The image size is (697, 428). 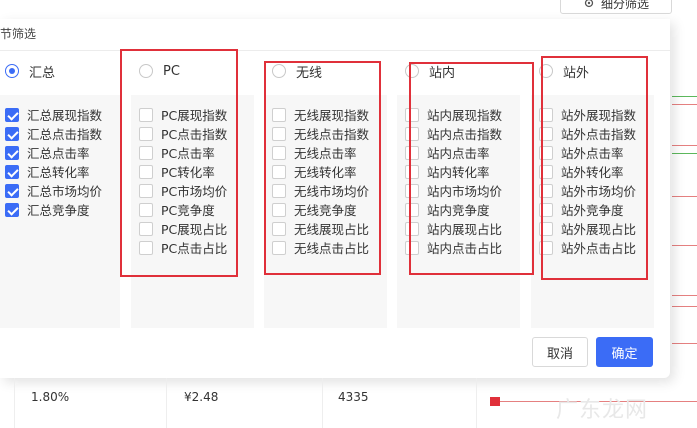 What do you see at coordinates (353, 397) in the screenshot?
I see `table-cell-count: 4335` at bounding box center [353, 397].